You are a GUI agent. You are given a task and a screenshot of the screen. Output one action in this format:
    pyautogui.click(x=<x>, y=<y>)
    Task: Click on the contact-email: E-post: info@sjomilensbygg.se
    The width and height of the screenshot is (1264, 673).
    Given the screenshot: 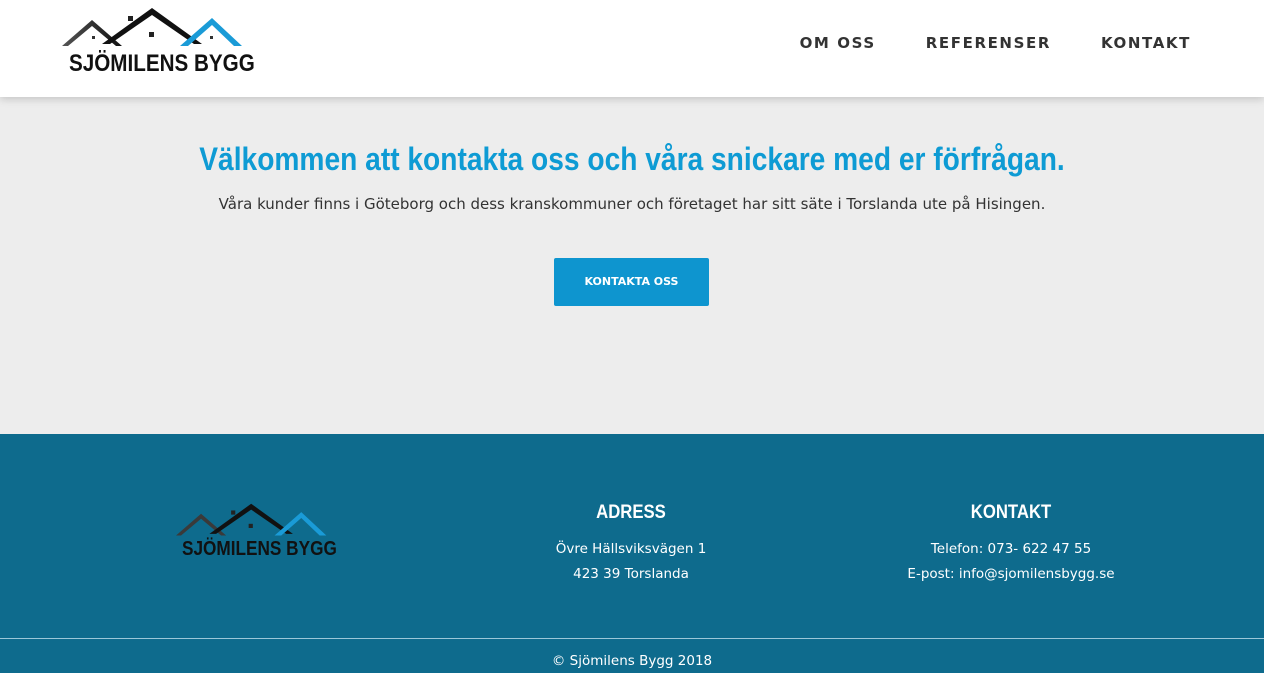 What is the action you would take?
    pyautogui.click(x=1011, y=574)
    